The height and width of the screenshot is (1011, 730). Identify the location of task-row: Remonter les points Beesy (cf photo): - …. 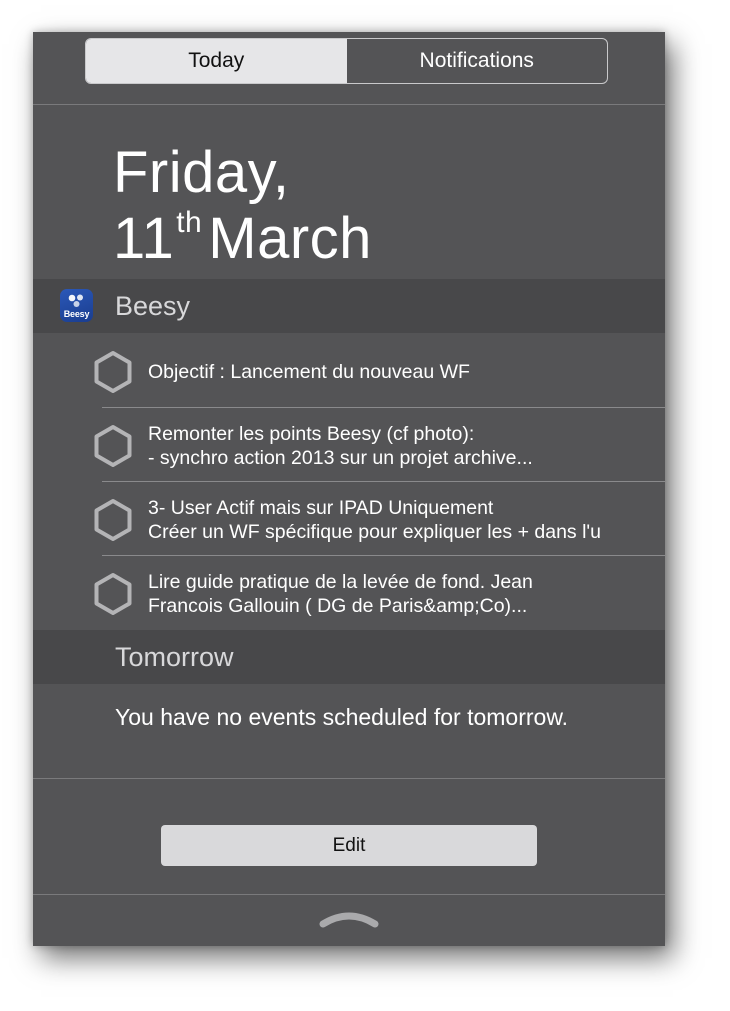
(349, 445).